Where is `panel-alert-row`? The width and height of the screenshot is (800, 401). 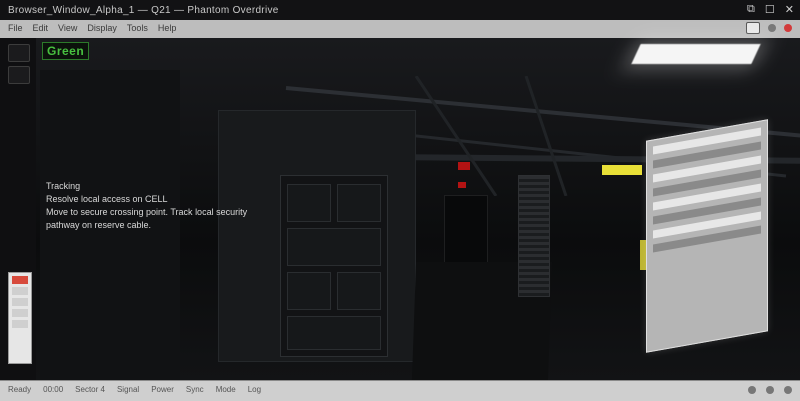
panel-alert-row is located at coordinates (20, 280).